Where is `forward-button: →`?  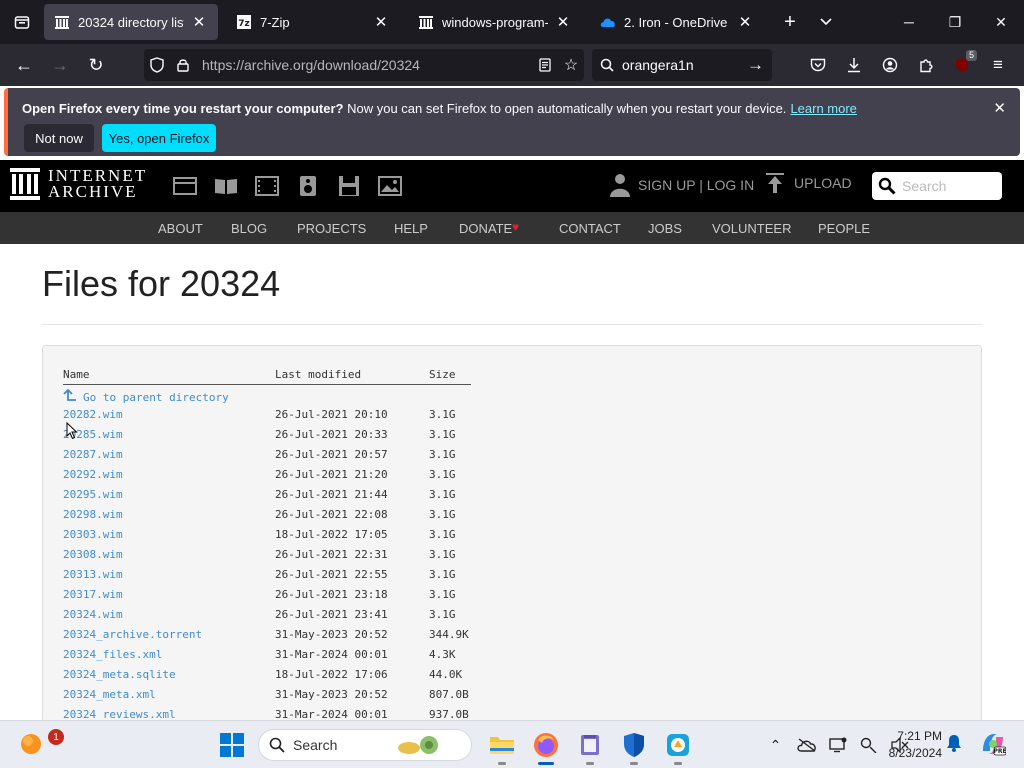
forward-button: → is located at coordinates (60, 65).